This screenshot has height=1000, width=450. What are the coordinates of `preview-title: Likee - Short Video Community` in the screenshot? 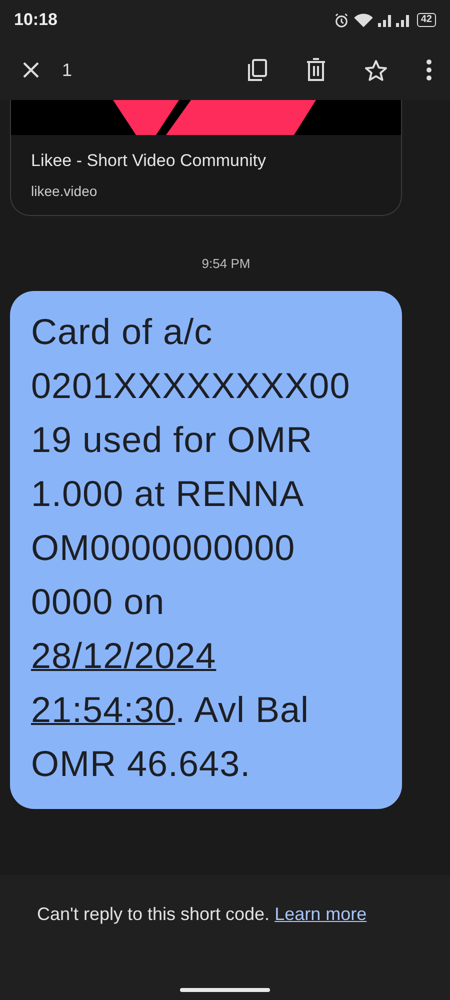 It's located at (149, 161).